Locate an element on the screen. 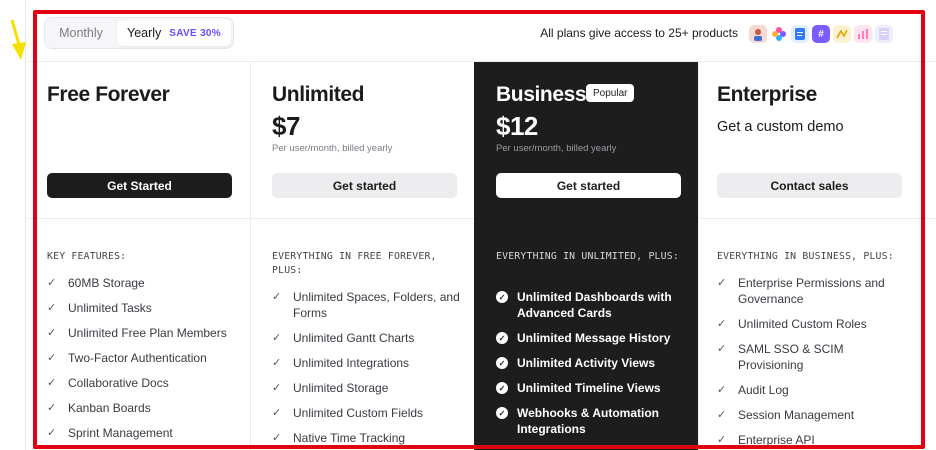 Image resolution: width=936 pixels, height=450 pixels. features-heading: EVERYTHING IN BUSINESS, PLUS: is located at coordinates (805, 256).